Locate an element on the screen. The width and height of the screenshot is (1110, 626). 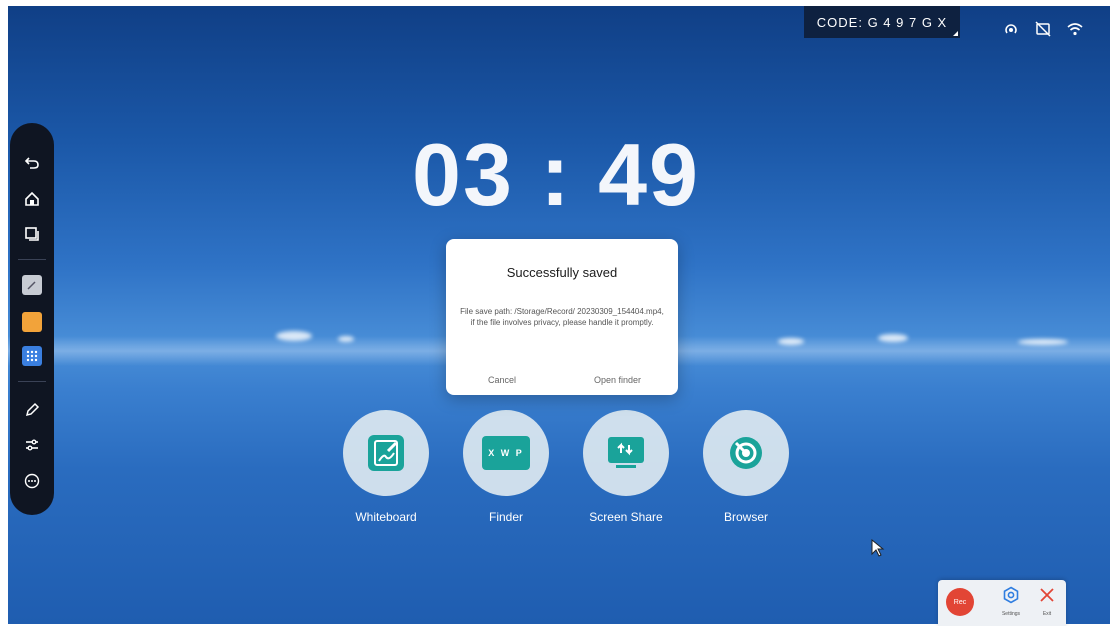
finder-icon: X W P is located at coordinates (506, 453).